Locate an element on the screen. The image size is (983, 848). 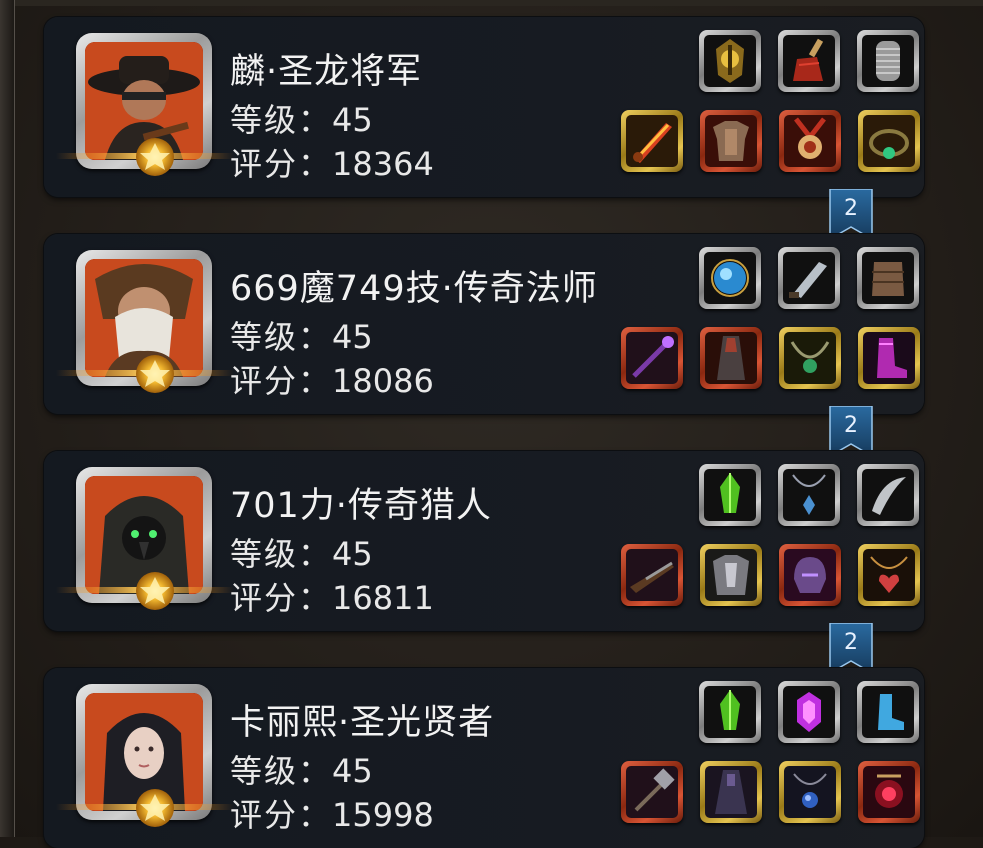
purple-staff-icon is located at coordinates (652, 358).